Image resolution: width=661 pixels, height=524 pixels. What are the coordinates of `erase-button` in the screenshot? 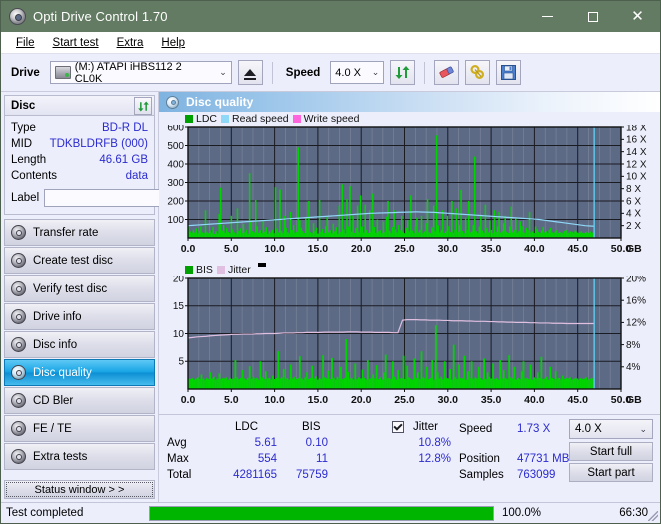 It's located at (447, 72).